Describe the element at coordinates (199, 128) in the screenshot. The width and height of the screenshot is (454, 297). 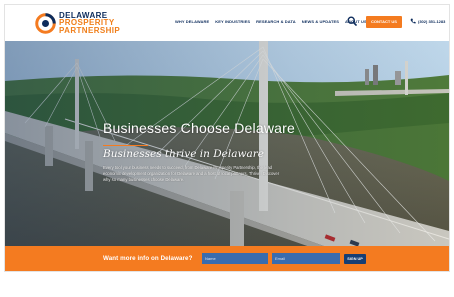
I see `hero-title: Businesses Choose Delaware` at that location.